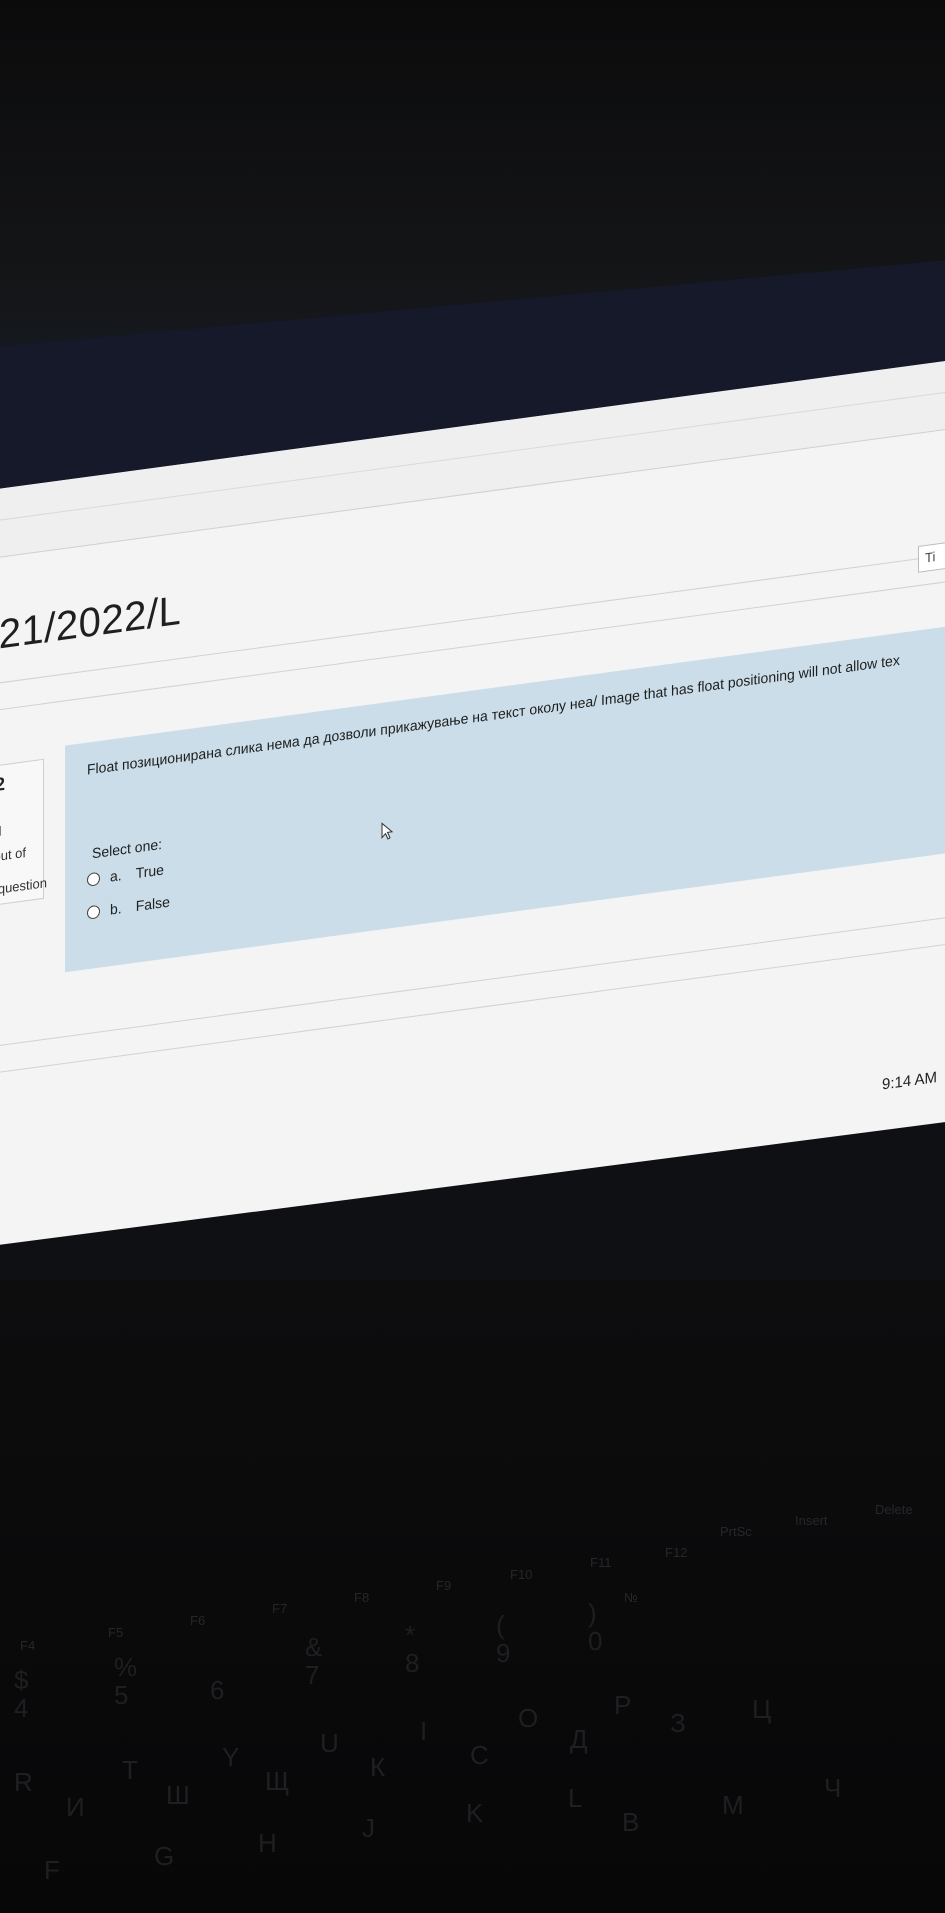  What do you see at coordinates (503, 1653) in the screenshot?
I see `key-9: 9` at bounding box center [503, 1653].